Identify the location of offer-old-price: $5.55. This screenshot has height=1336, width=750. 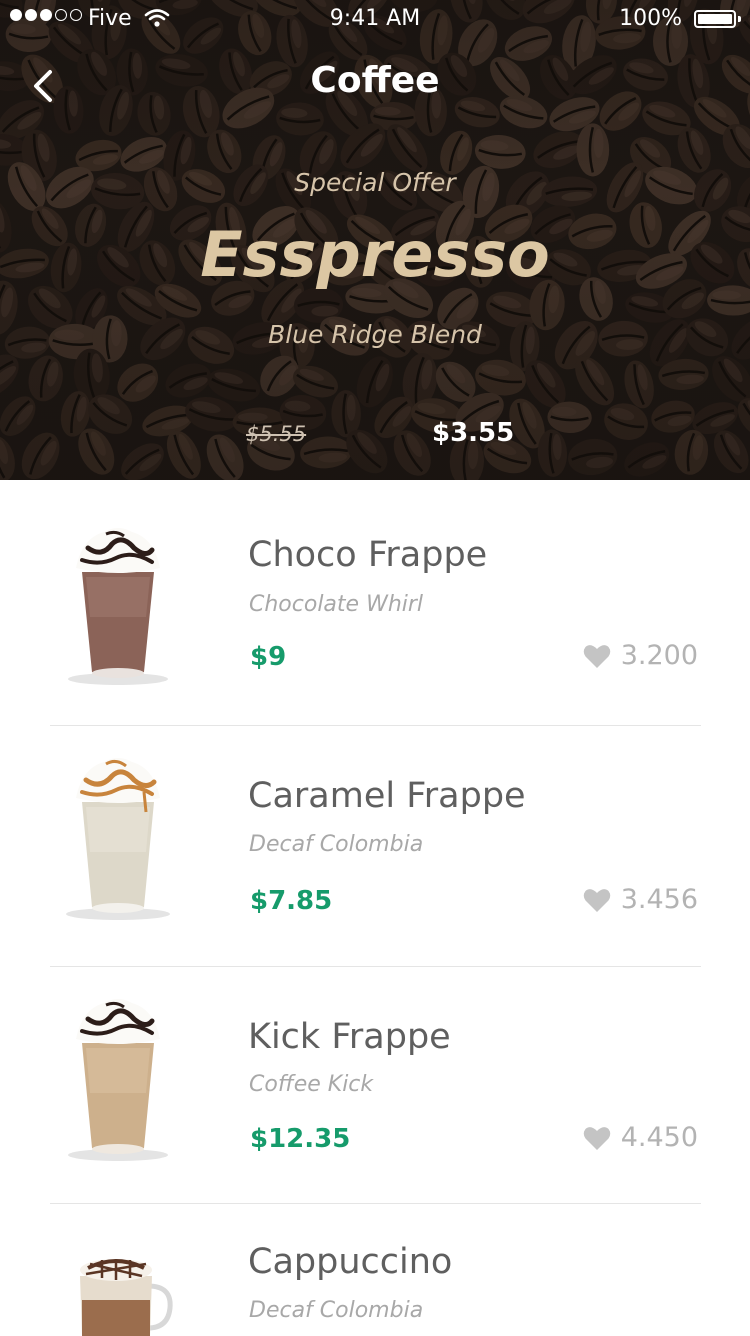
(276, 434).